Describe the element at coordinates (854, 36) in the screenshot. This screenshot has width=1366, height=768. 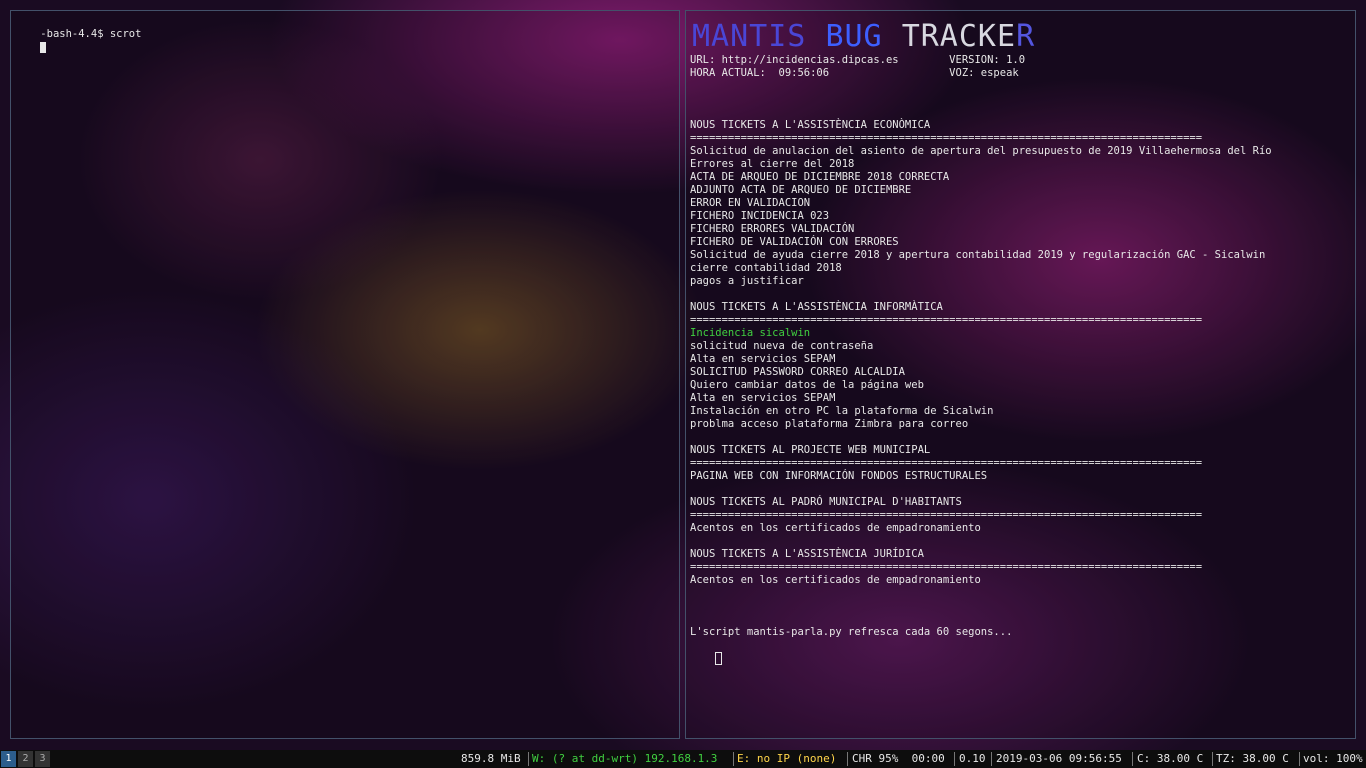
I see `logo-word-bug: BUG` at that location.